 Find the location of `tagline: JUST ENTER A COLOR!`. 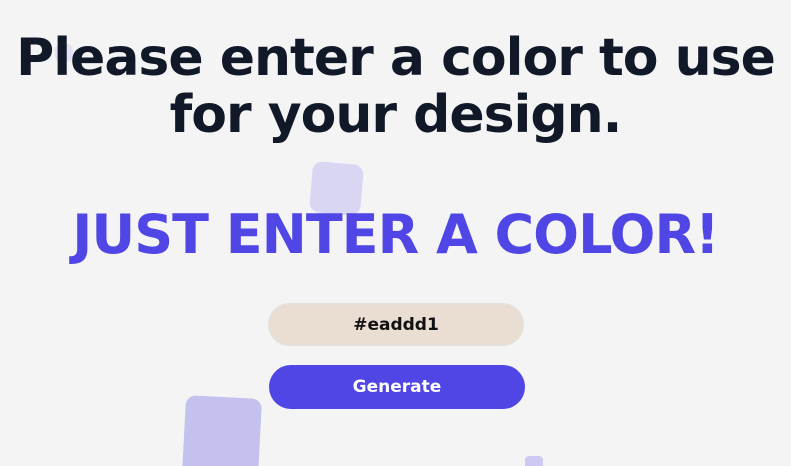

tagline: JUST ENTER A COLOR! is located at coordinates (395, 234).